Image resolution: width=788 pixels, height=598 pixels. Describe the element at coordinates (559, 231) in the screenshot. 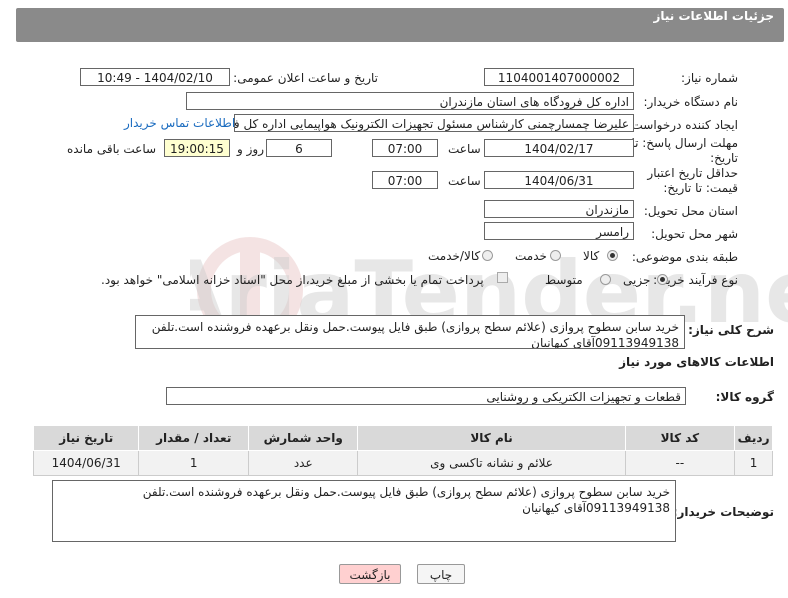

I see `city-field: رامسر` at that location.